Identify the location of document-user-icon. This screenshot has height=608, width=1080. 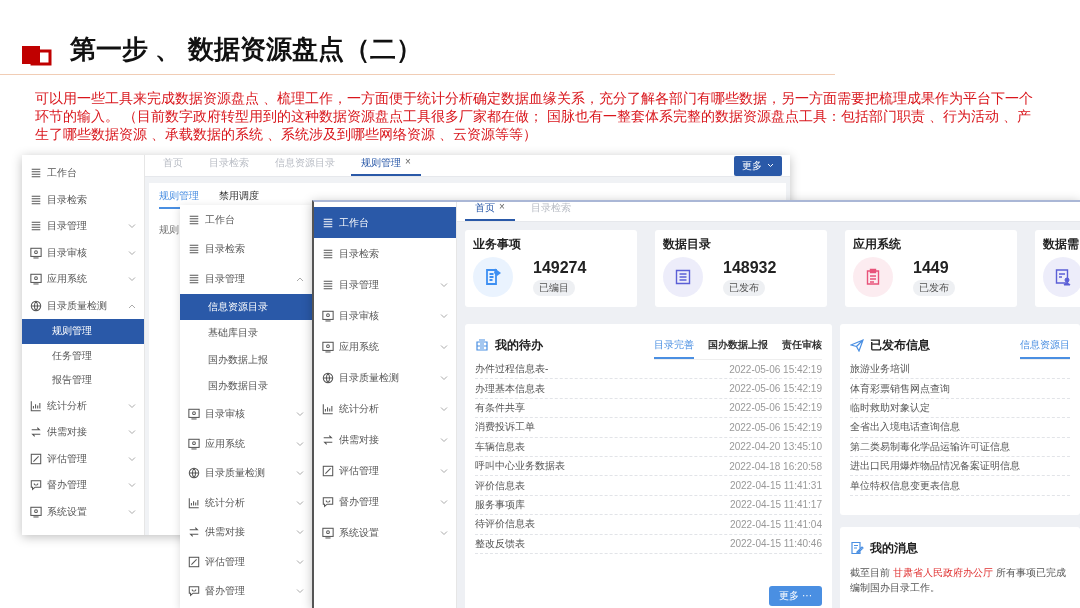
(1063, 277).